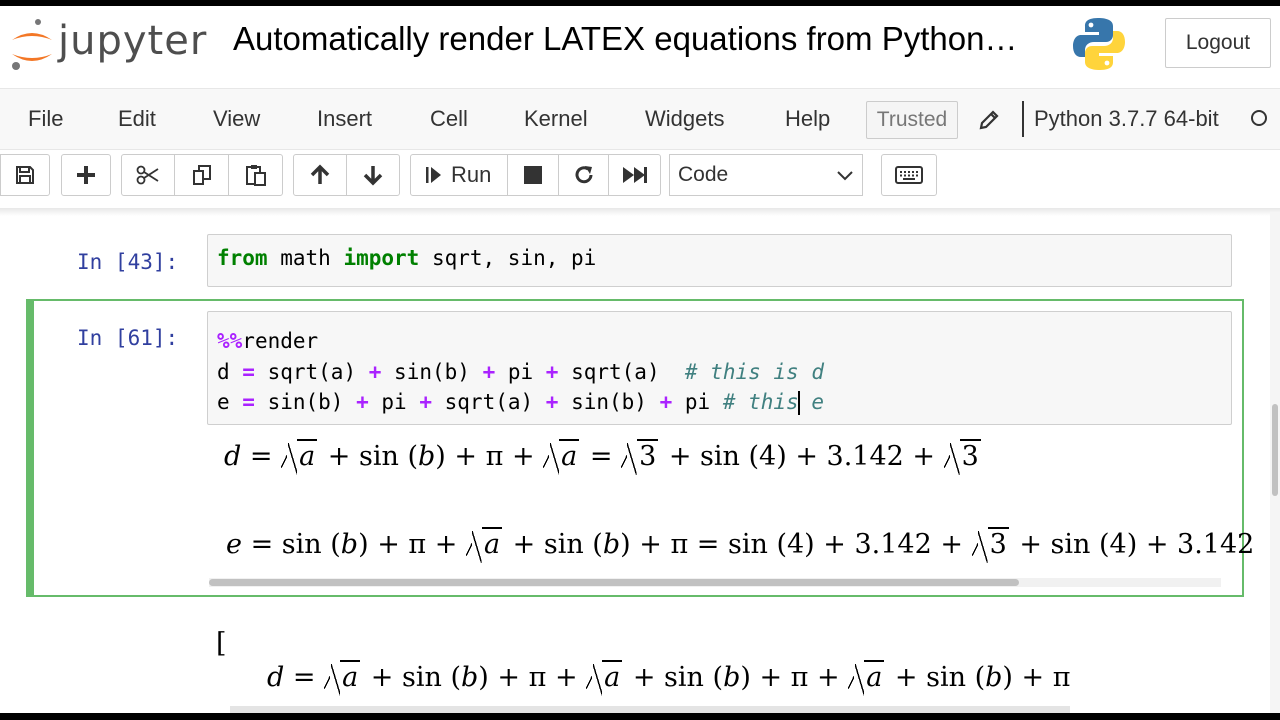 The width and height of the screenshot is (1280, 720). I want to click on arrow-down-icon, so click(373, 176).